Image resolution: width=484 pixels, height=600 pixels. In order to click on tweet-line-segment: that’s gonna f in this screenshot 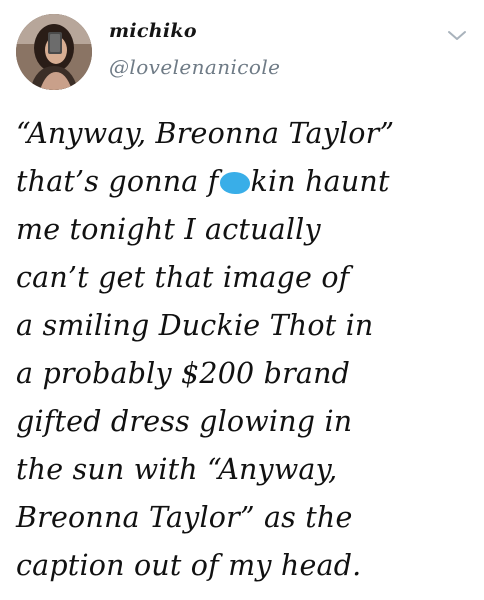, I will do `click(117, 181)`.